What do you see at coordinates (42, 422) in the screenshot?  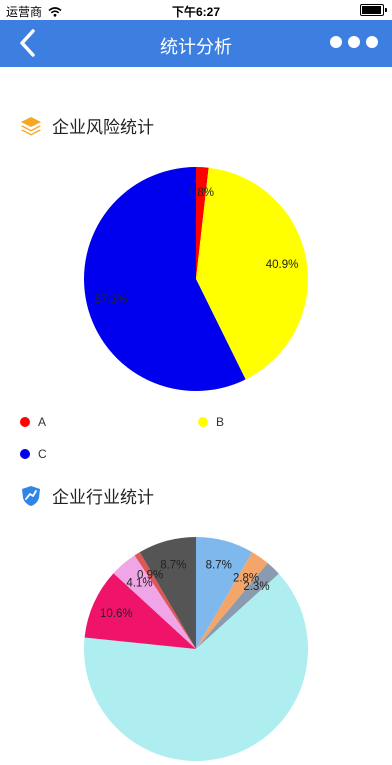 I see `legend-label-a: A` at bounding box center [42, 422].